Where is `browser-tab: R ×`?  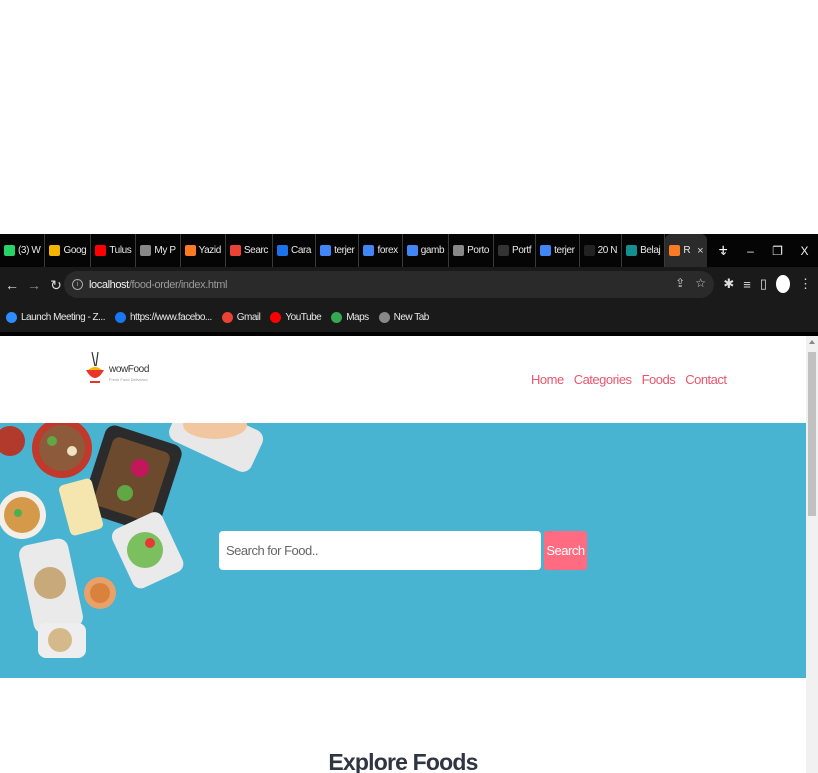 browser-tab: R × is located at coordinates (686, 250).